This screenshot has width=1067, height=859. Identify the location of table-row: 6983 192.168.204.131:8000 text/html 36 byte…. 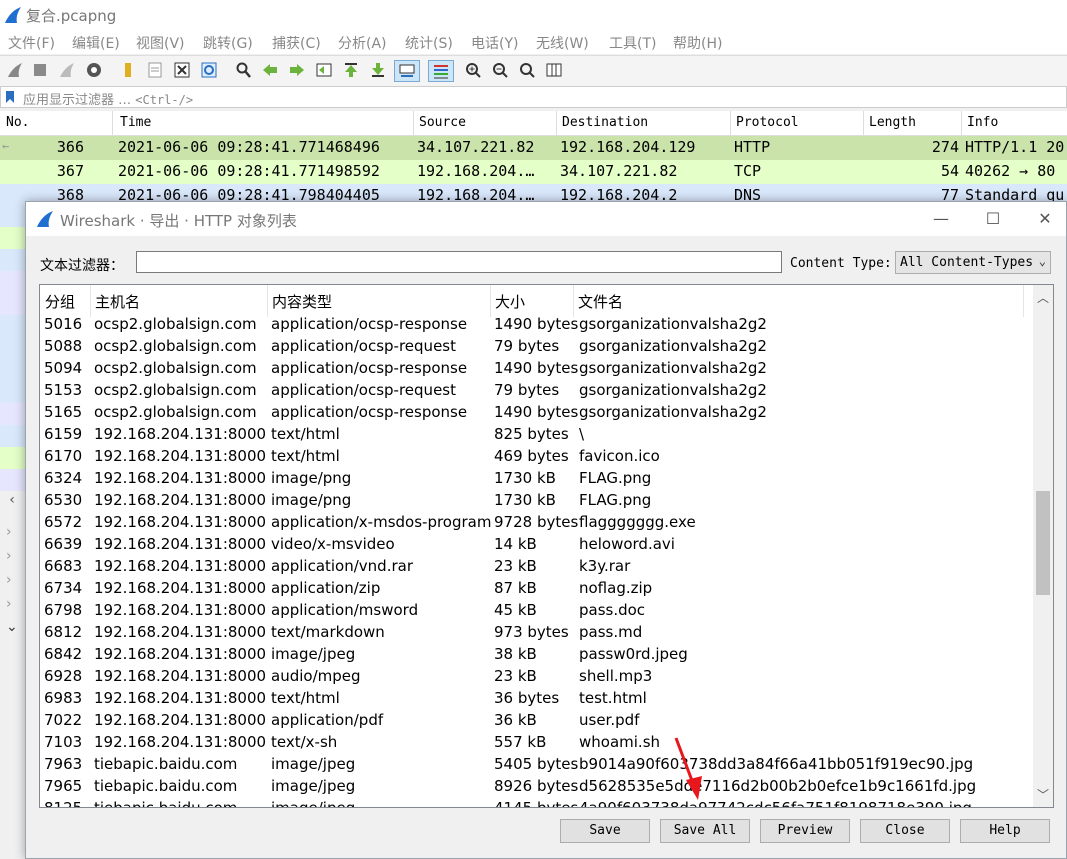
(535, 699).